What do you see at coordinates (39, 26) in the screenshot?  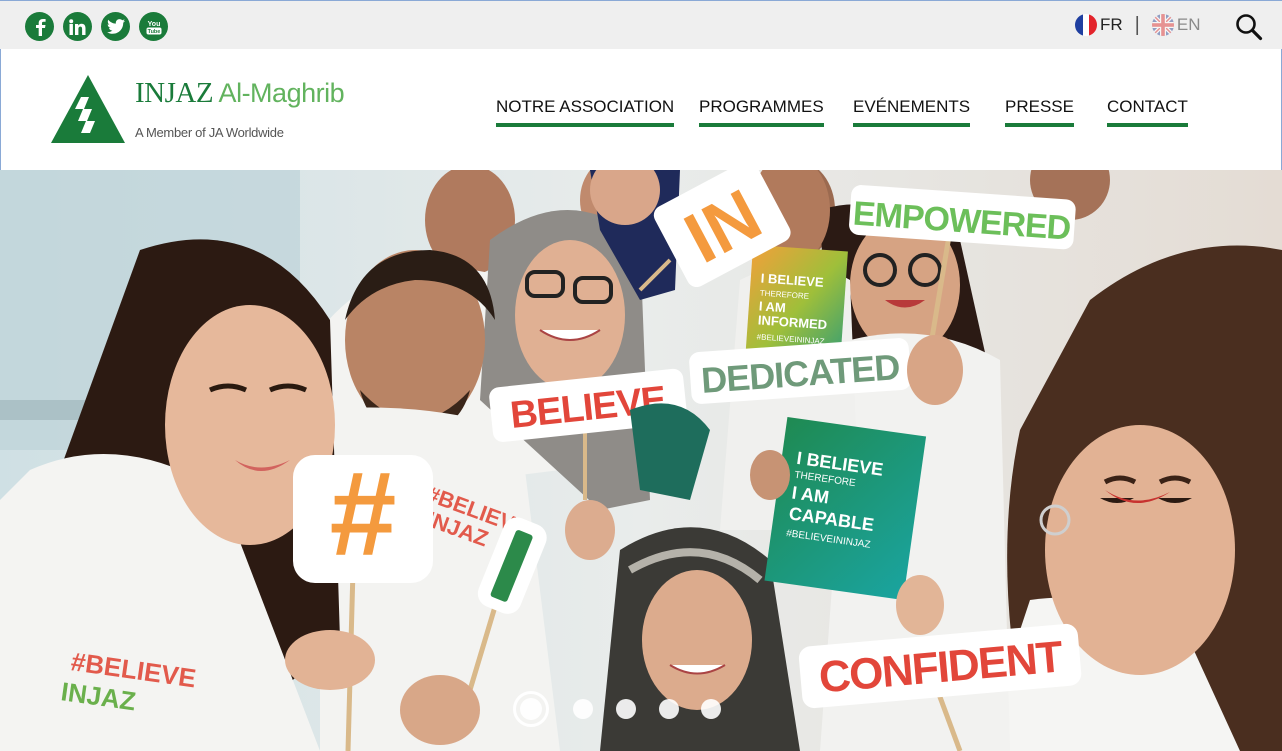 I see `facebook-icon` at bounding box center [39, 26].